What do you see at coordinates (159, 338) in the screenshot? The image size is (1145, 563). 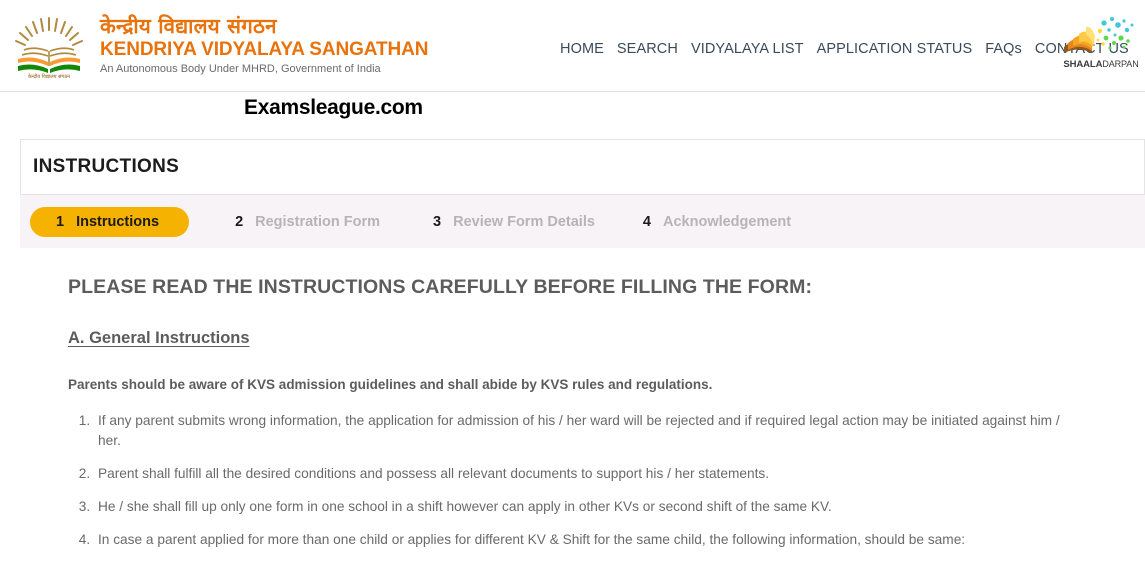 I see `section-heading-general-instructions: A. General Instructions` at bounding box center [159, 338].